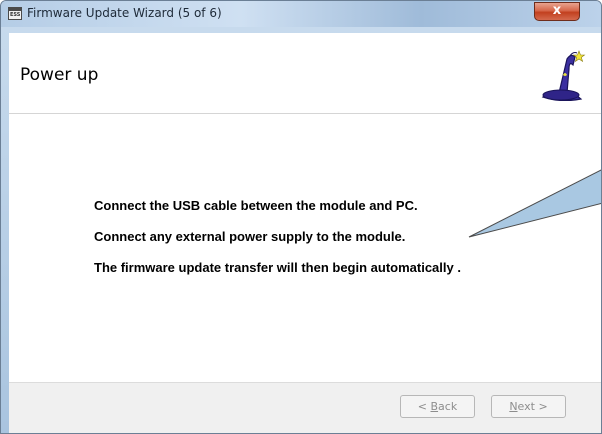 The image size is (602, 434). I want to click on app-icon-label: ESS, so click(15, 15).